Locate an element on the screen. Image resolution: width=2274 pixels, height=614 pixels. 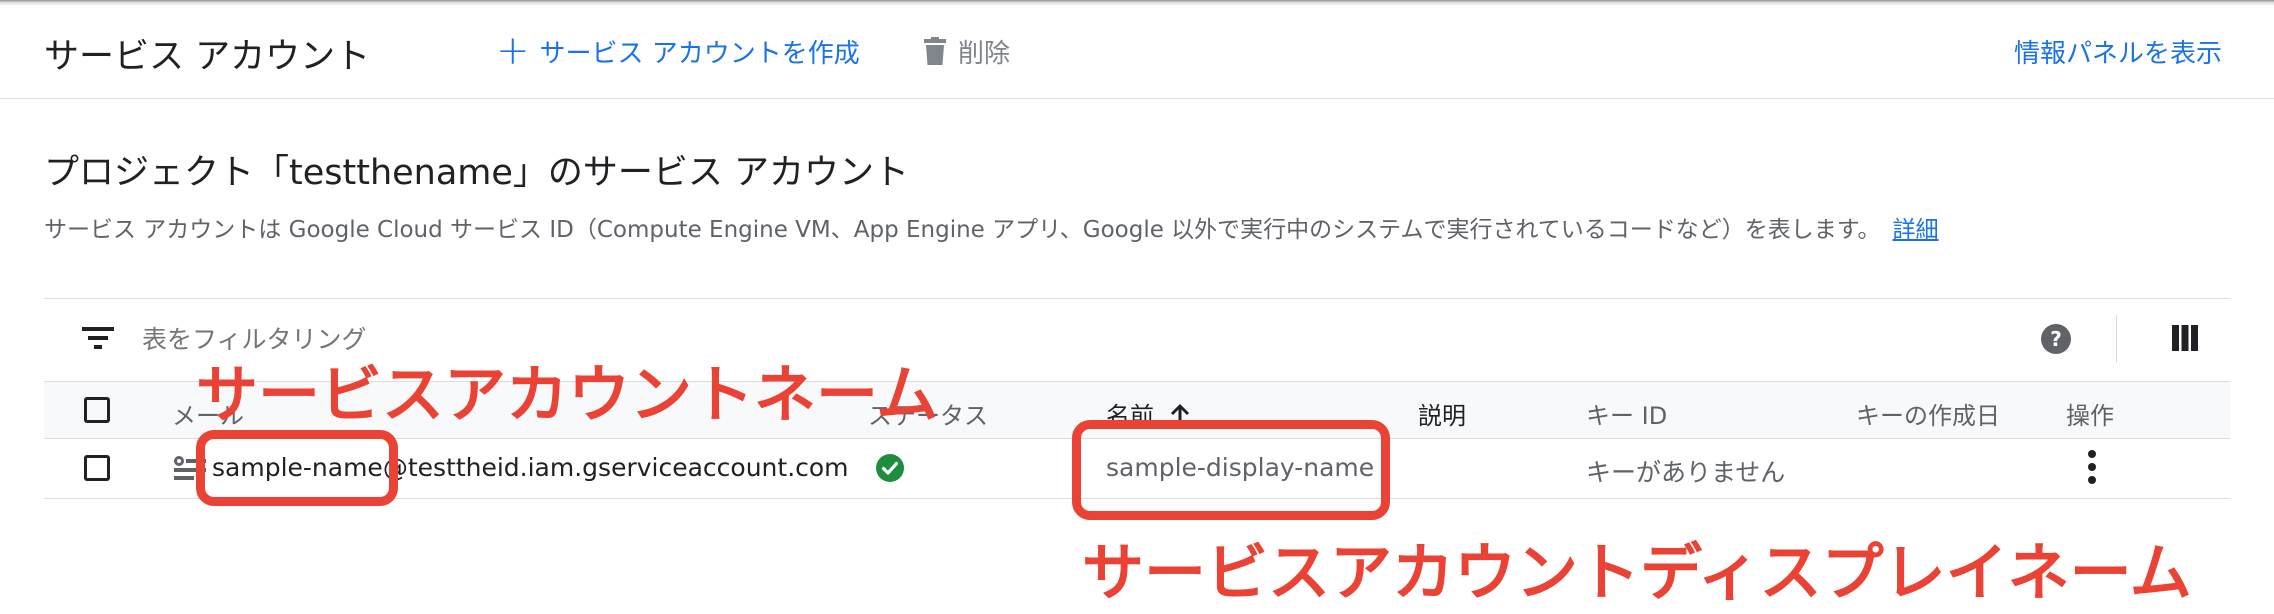
details-link: 詳細 is located at coordinates (1916, 230).